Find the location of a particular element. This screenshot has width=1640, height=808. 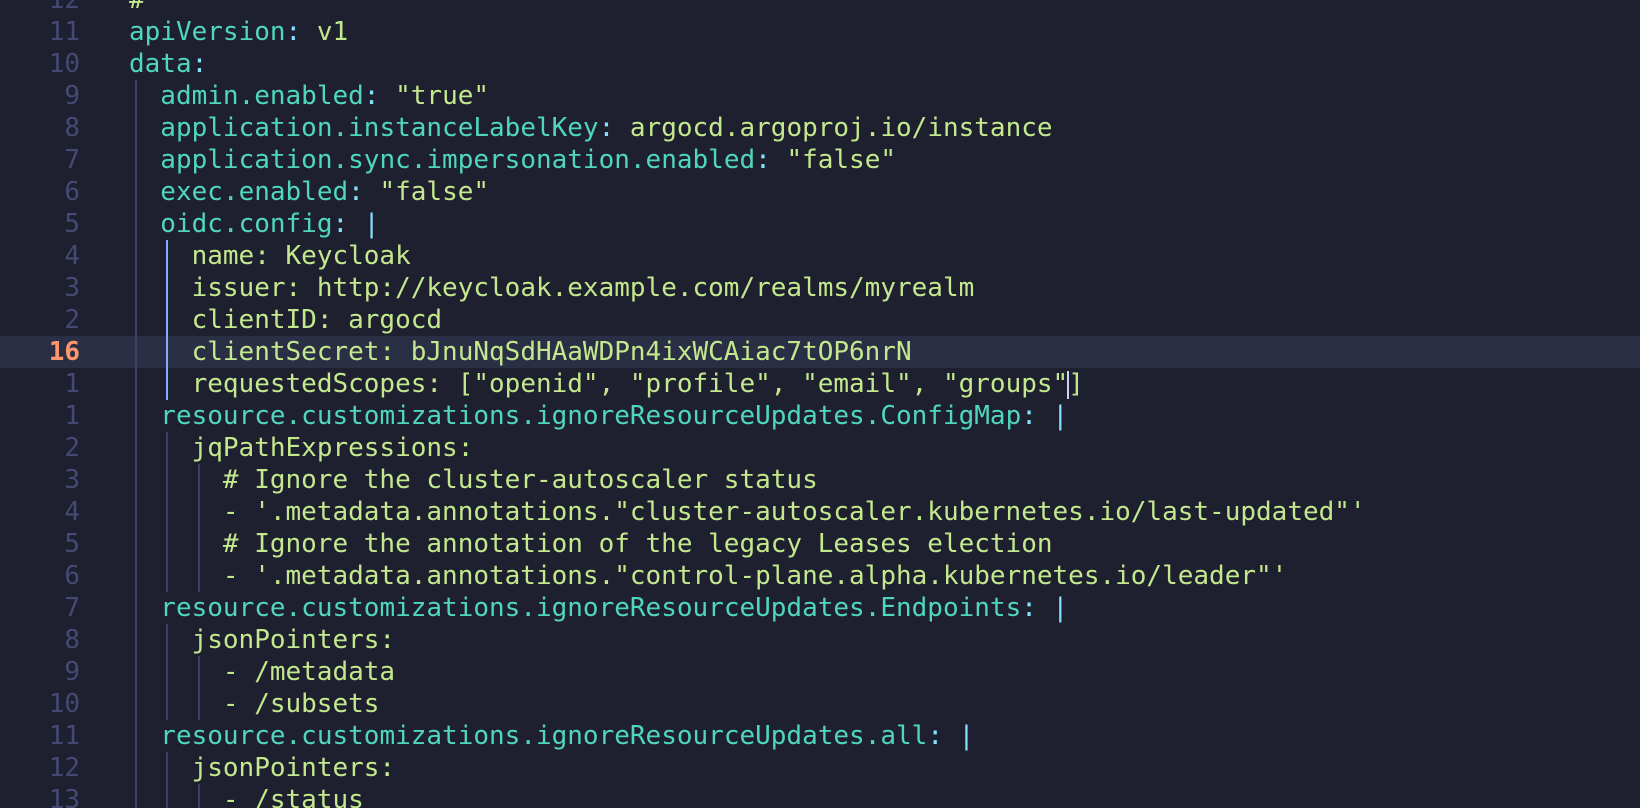

line-number: 5 is located at coordinates (72, 224).